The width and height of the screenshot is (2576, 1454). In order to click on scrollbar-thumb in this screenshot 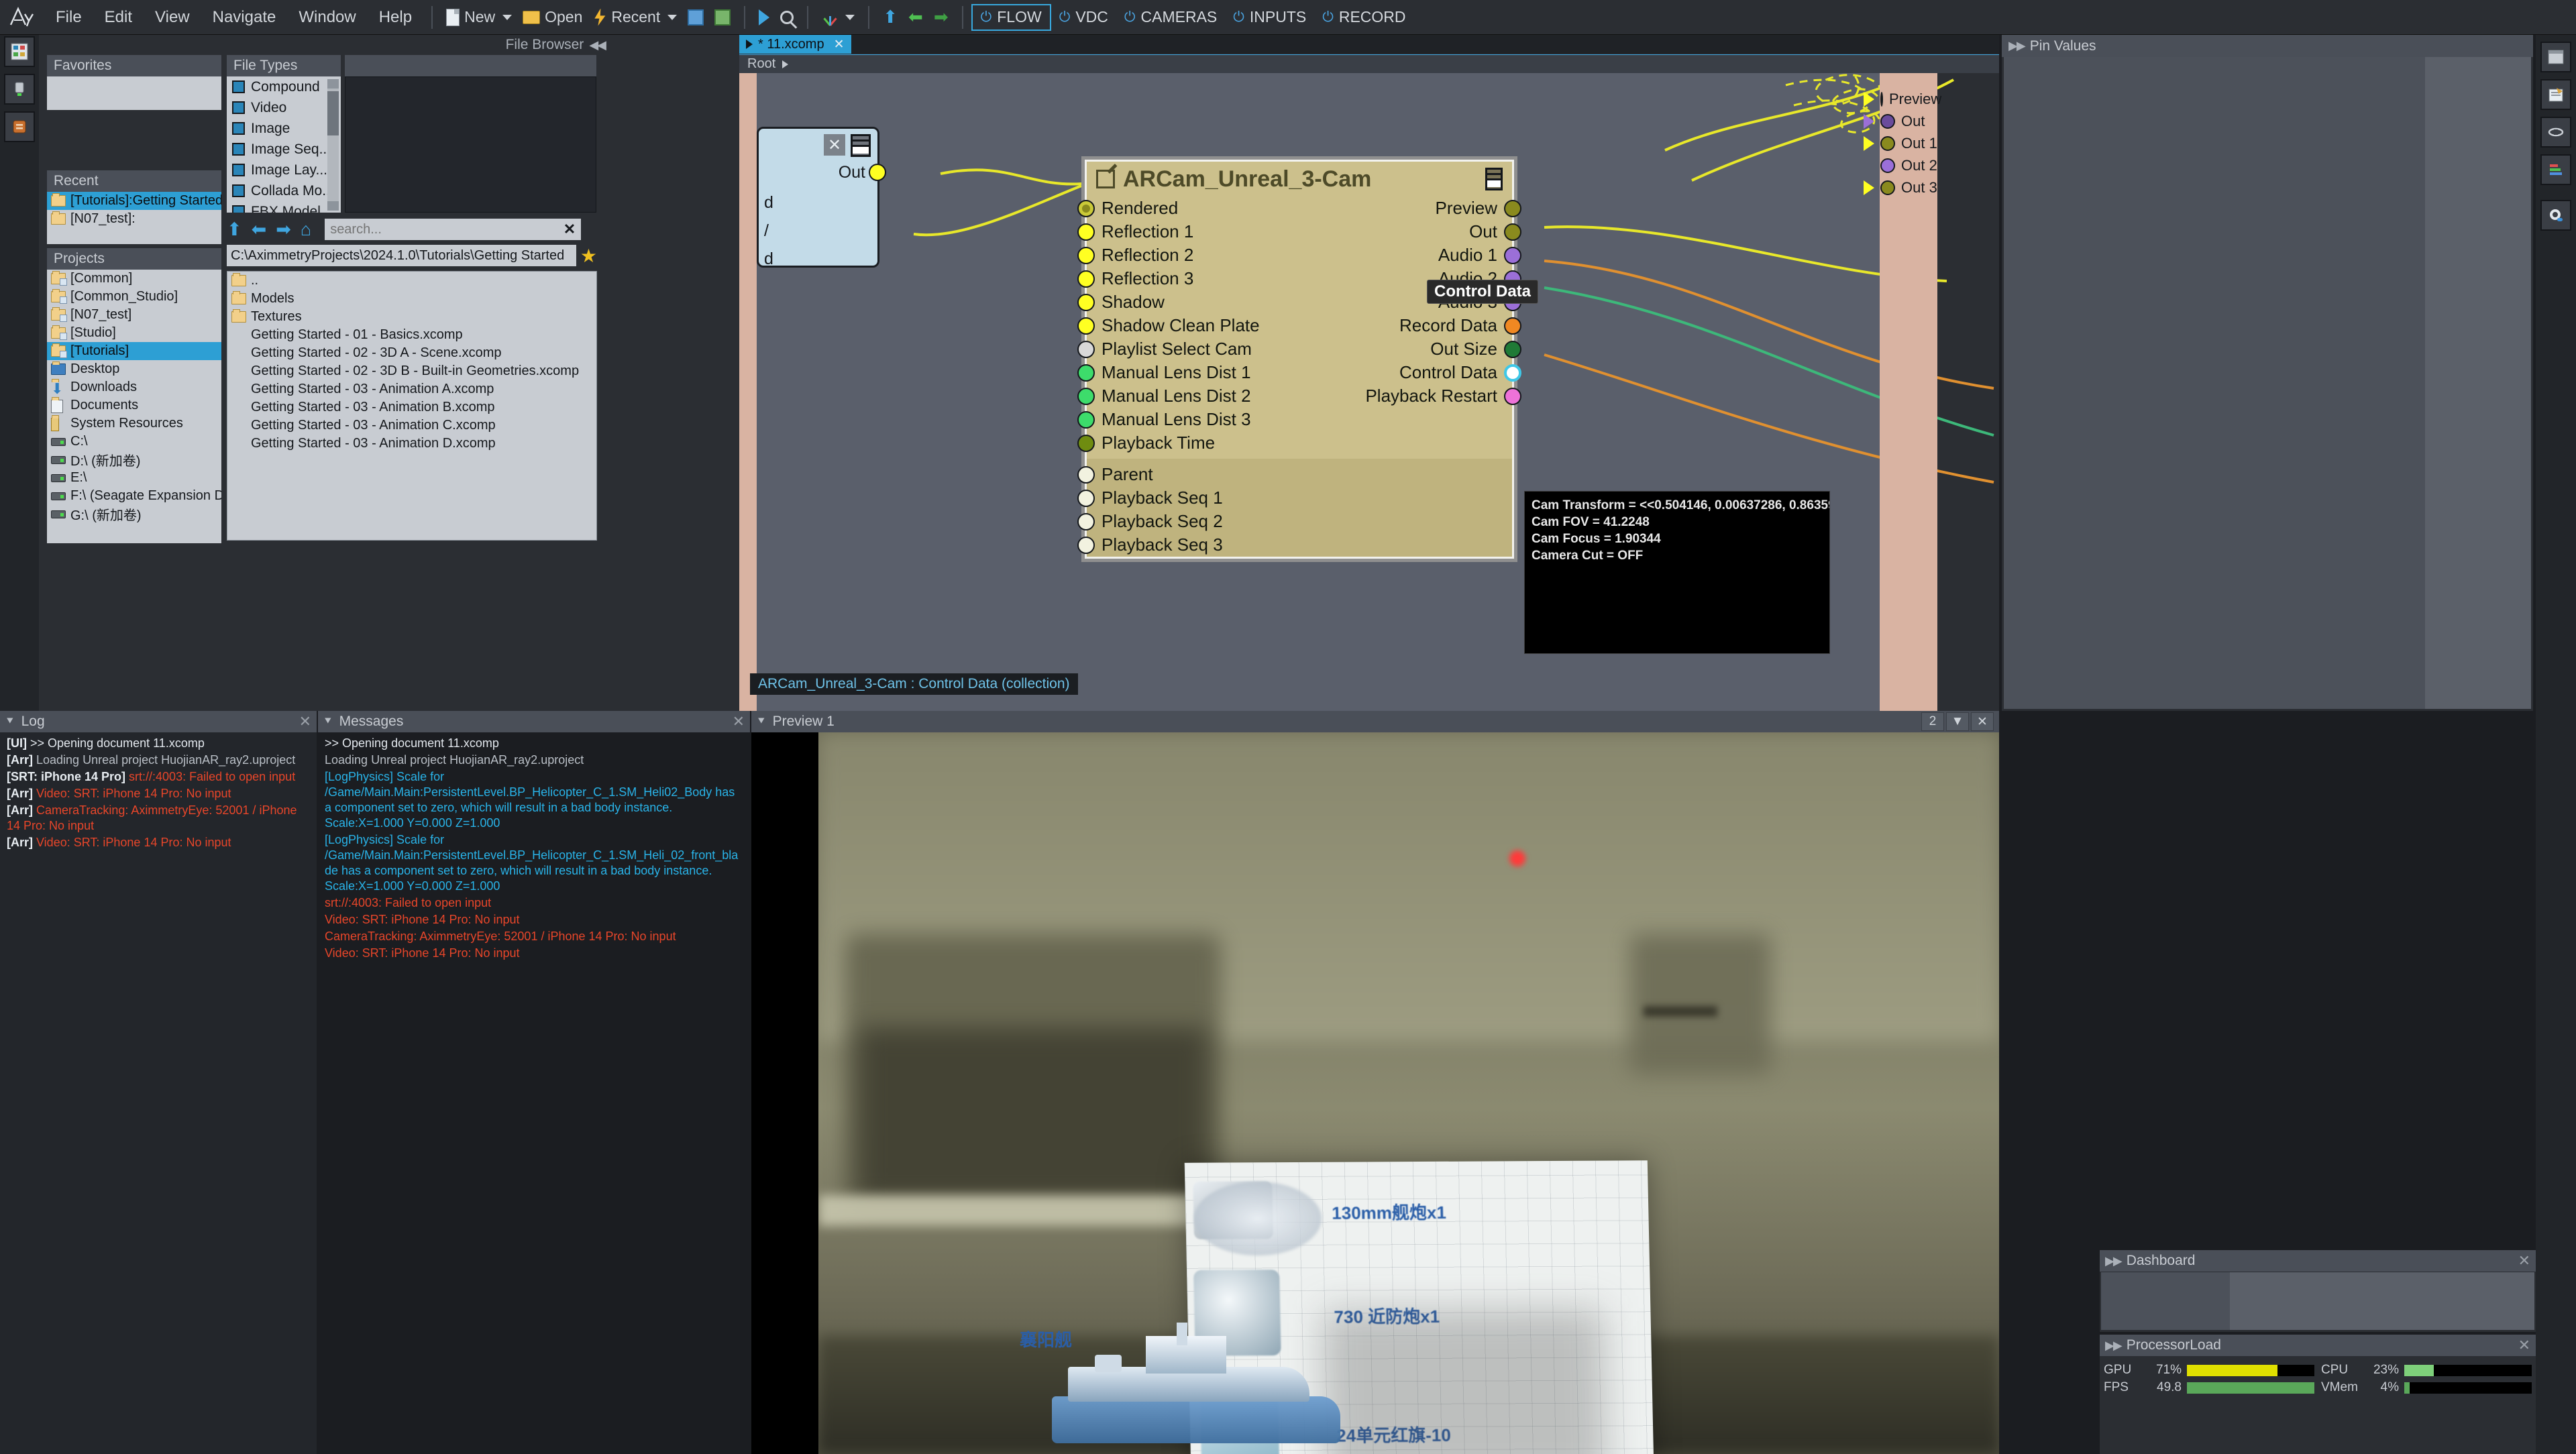, I will do `click(333, 113)`.